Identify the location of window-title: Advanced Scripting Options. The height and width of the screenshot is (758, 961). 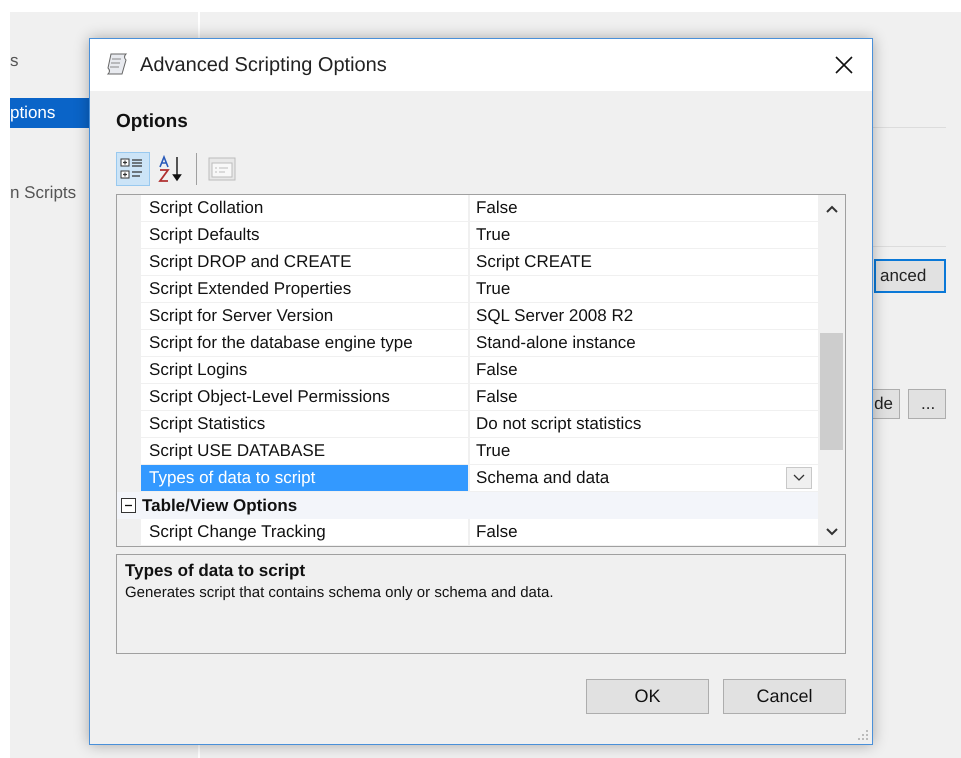
(264, 65).